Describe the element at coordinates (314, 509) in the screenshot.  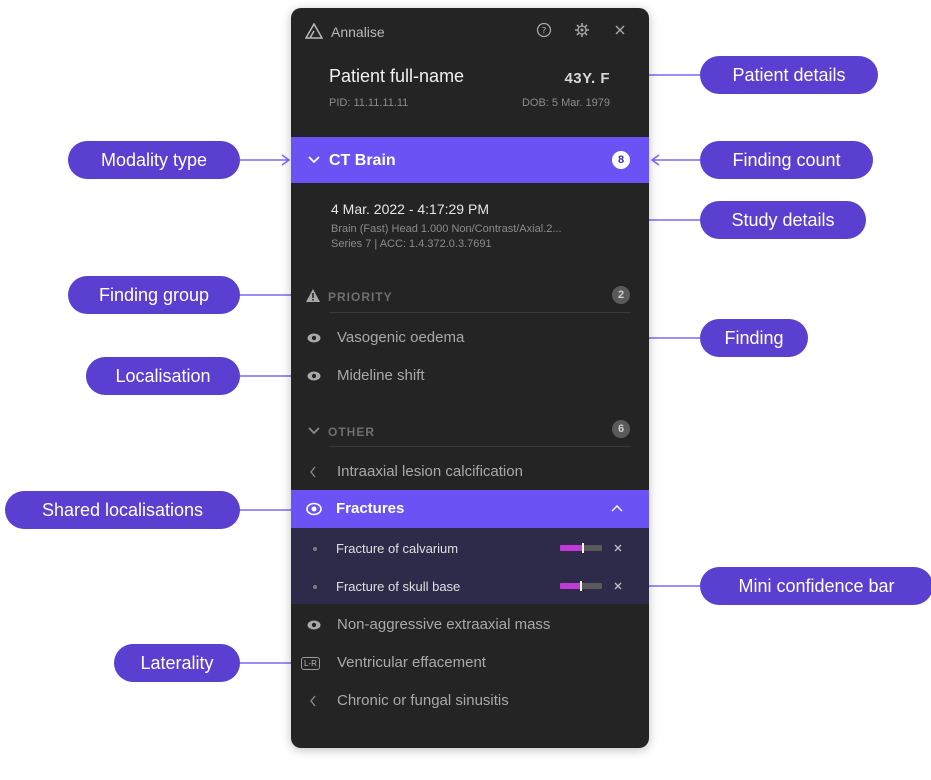
I see `shared-eye-icon` at that location.